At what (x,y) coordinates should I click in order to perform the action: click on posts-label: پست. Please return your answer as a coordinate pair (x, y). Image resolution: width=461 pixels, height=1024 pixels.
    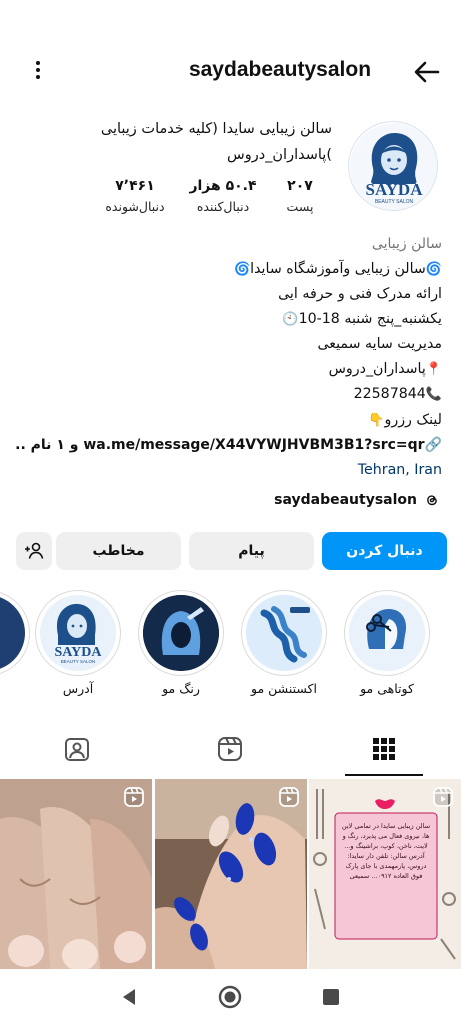
    Looking at the image, I should click on (300, 206).